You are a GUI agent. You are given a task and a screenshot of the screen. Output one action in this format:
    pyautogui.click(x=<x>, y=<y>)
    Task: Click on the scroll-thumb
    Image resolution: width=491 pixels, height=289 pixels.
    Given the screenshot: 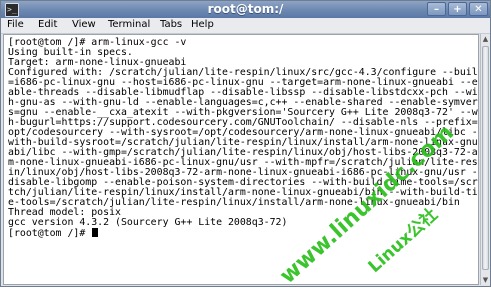 What is the action you would take?
    pyautogui.click(x=485, y=158)
    